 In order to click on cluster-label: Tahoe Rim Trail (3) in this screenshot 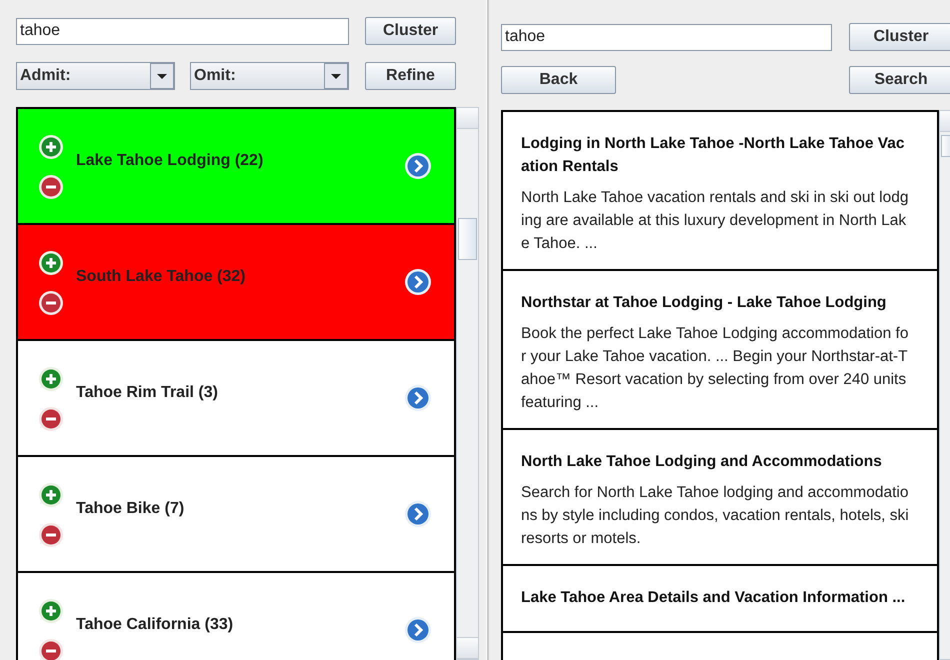, I will do `click(147, 393)`.